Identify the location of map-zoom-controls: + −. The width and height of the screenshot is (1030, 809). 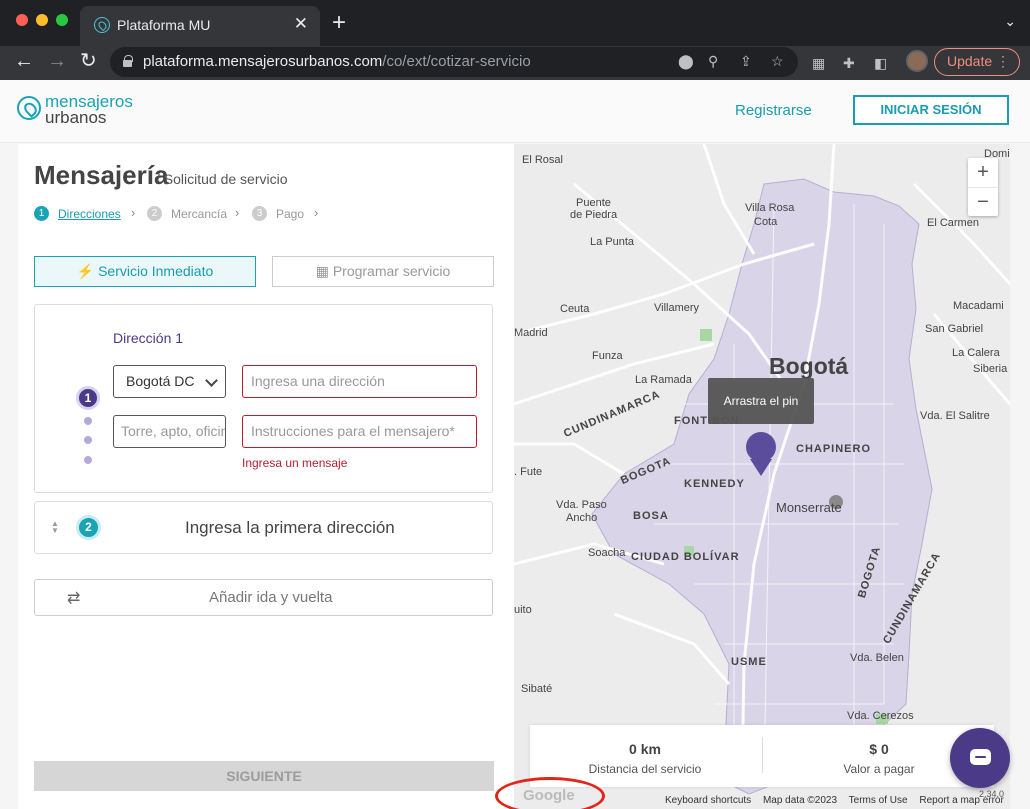
(983, 187).